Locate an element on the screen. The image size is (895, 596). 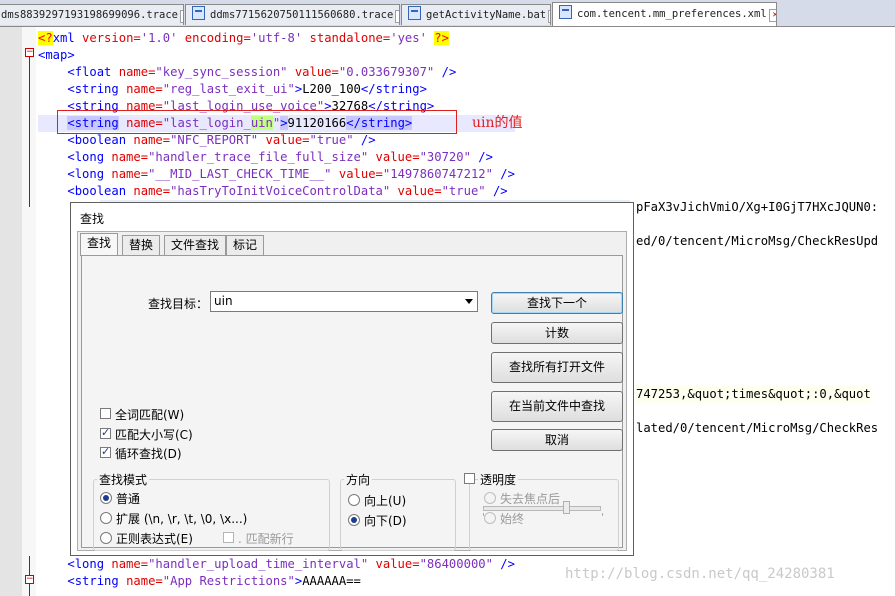
wrap-around-checkbox is located at coordinates (105, 451).